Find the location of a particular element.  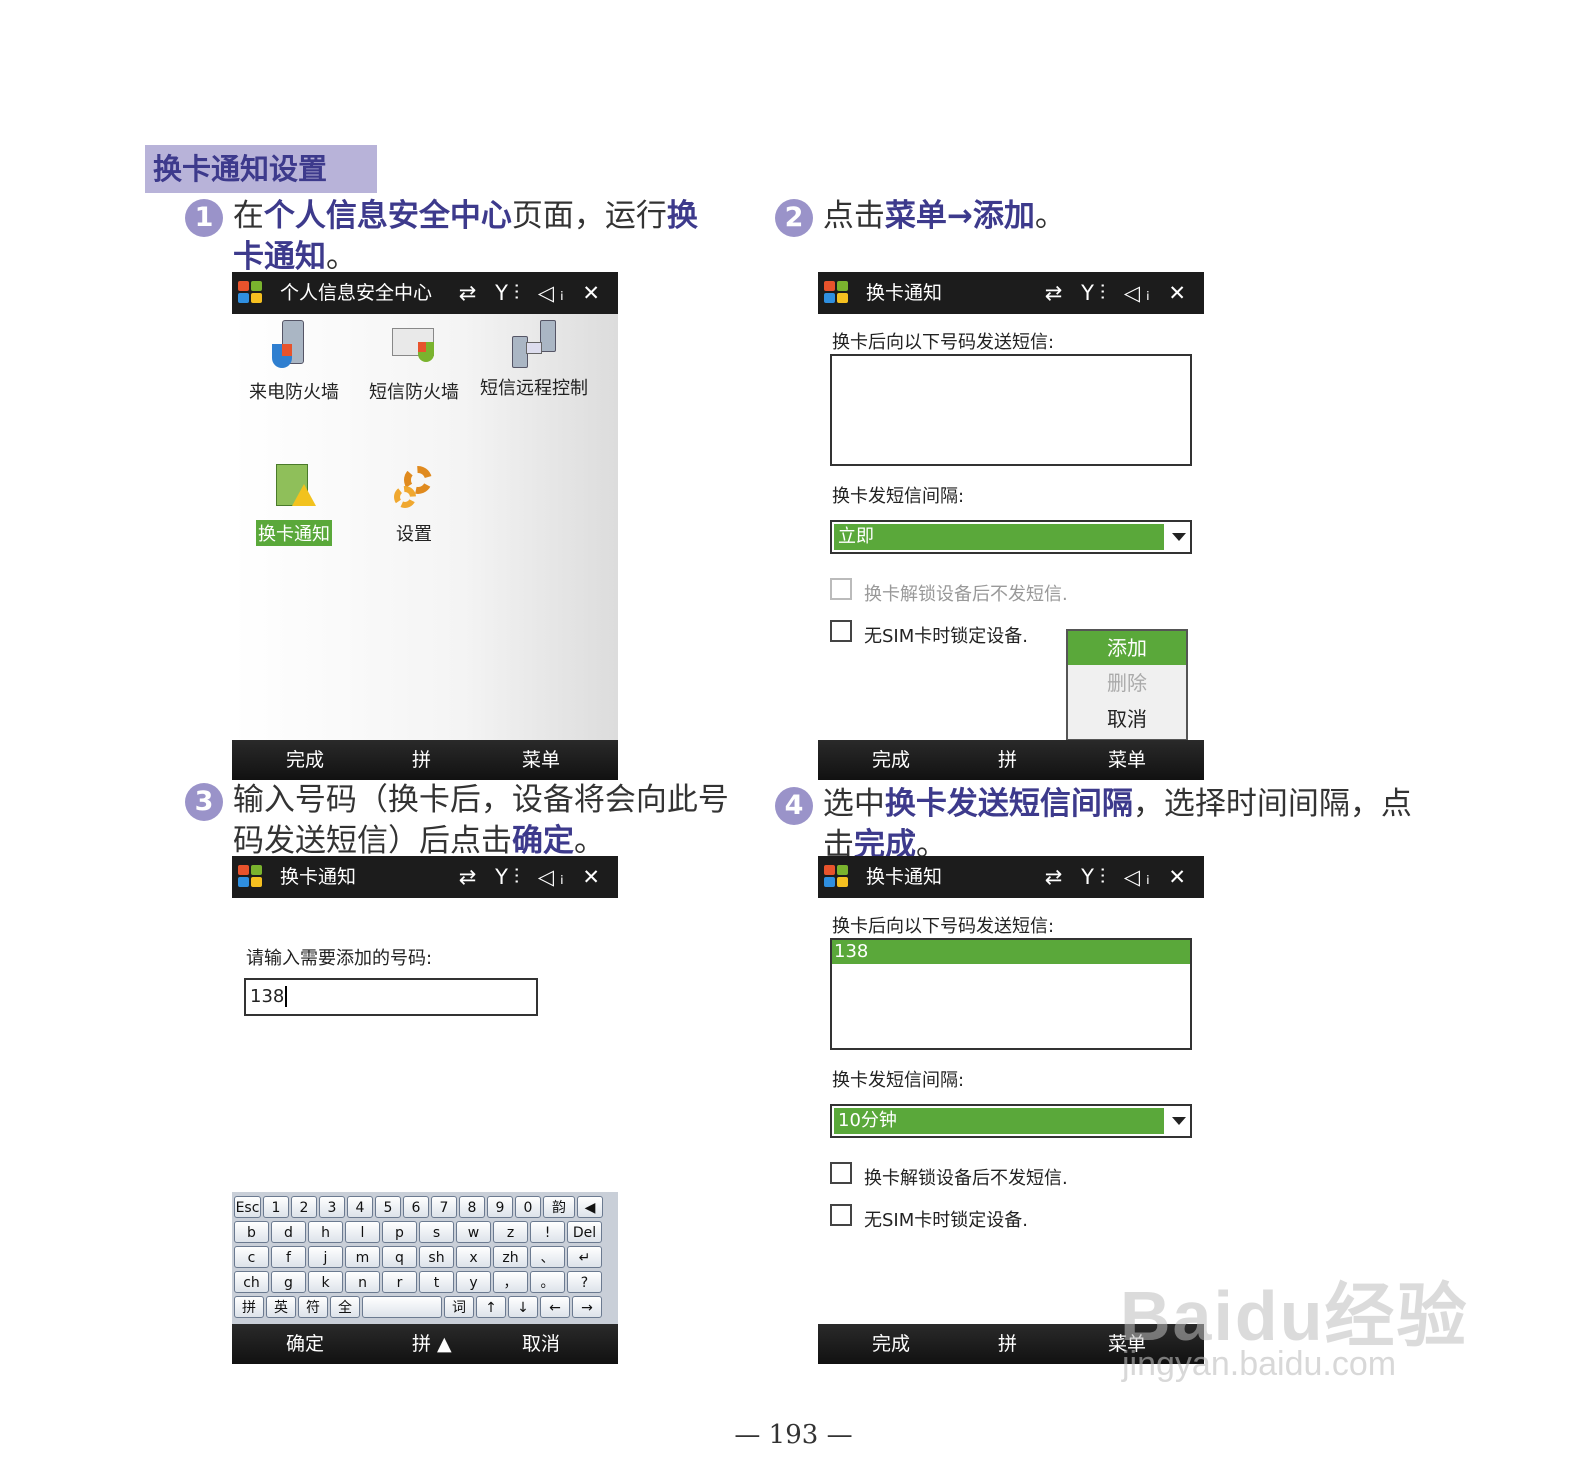

keyboard-key: j is located at coordinates (325, 1257).